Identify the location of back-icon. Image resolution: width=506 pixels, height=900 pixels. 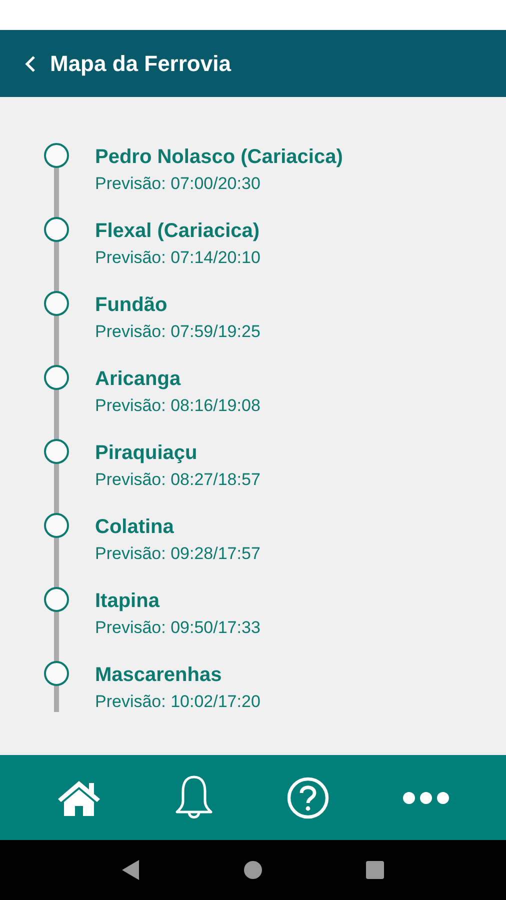
(31, 64).